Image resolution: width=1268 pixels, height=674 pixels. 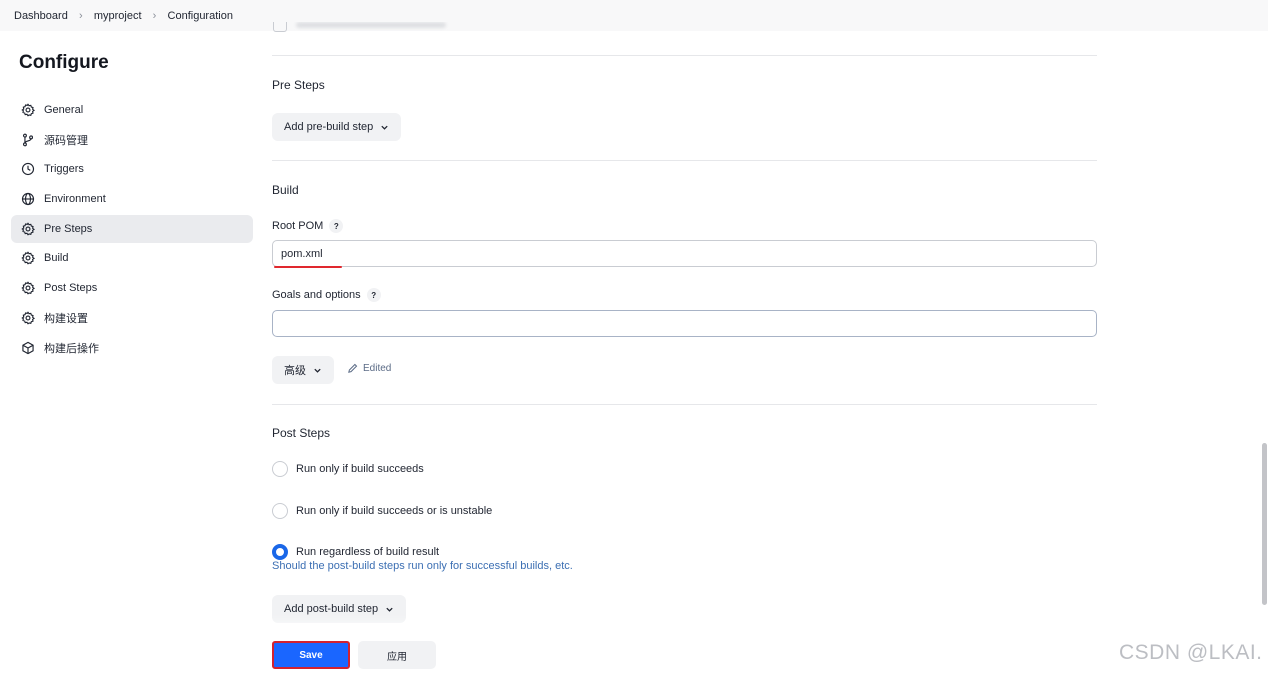 I want to click on pencil-icon, so click(x=353, y=368).